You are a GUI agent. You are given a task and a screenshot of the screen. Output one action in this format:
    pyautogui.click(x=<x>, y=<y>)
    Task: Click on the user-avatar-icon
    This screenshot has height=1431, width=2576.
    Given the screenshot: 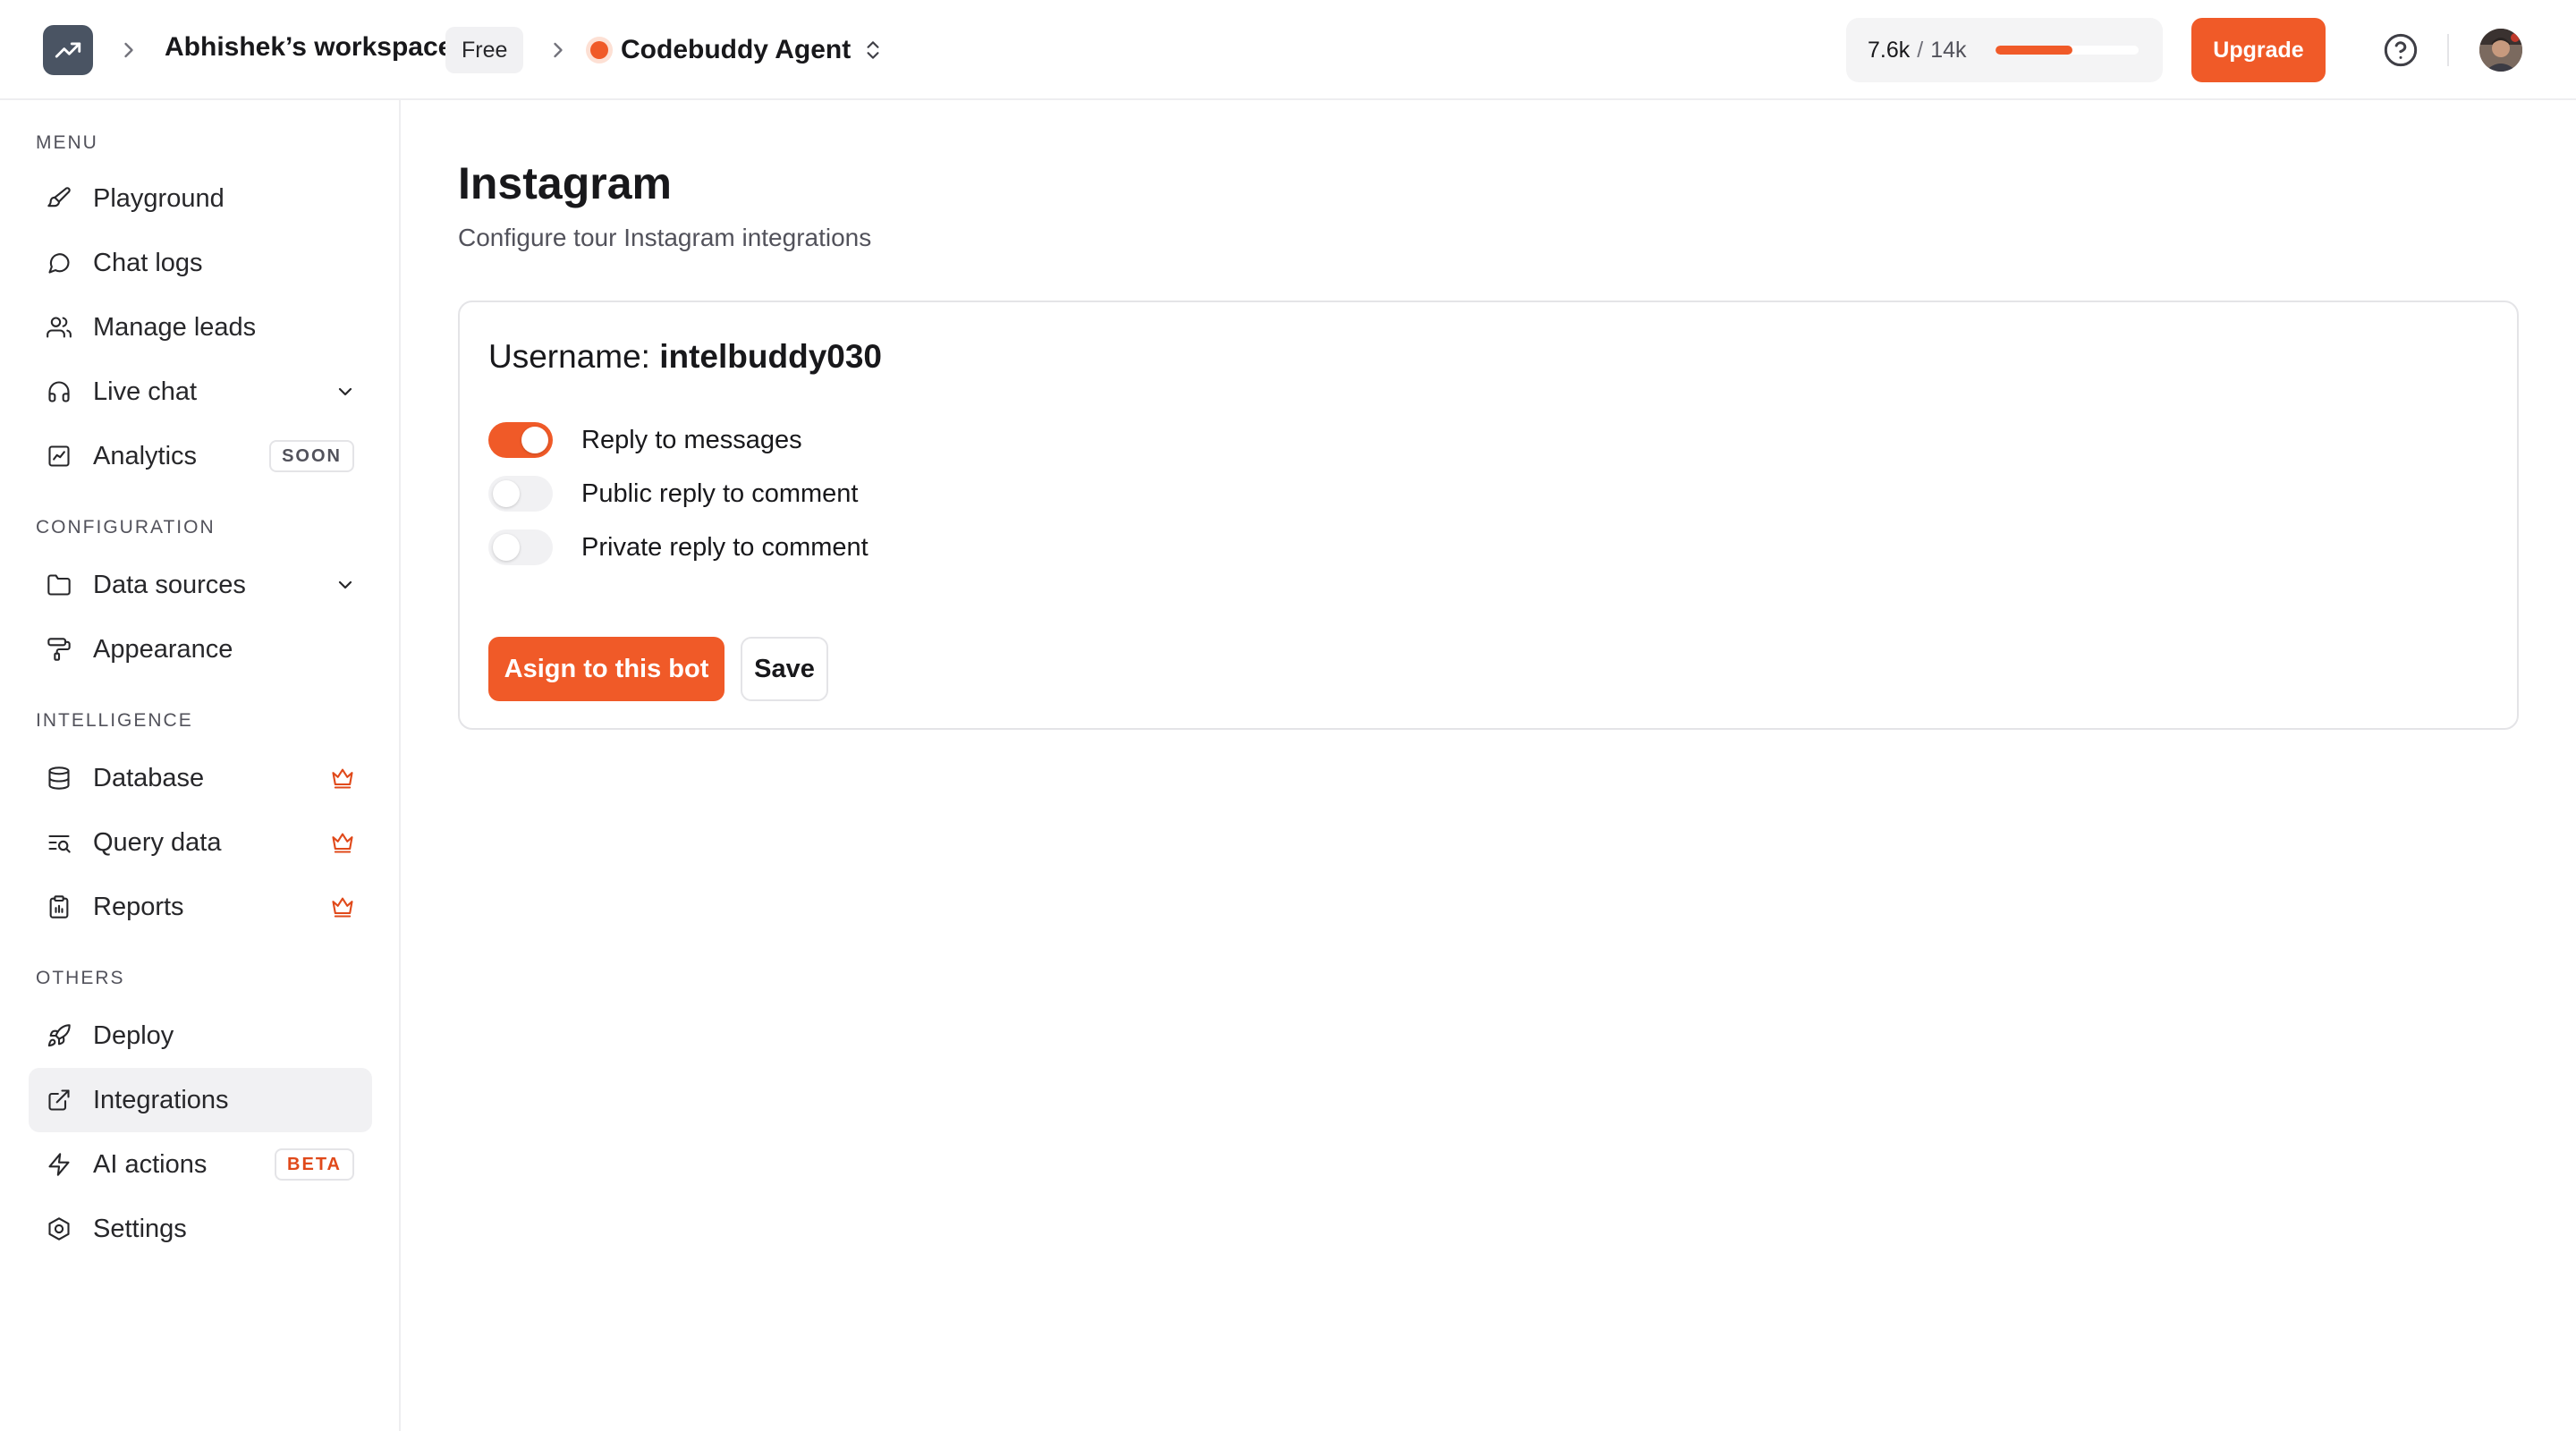 What is the action you would take?
    pyautogui.click(x=2500, y=51)
    